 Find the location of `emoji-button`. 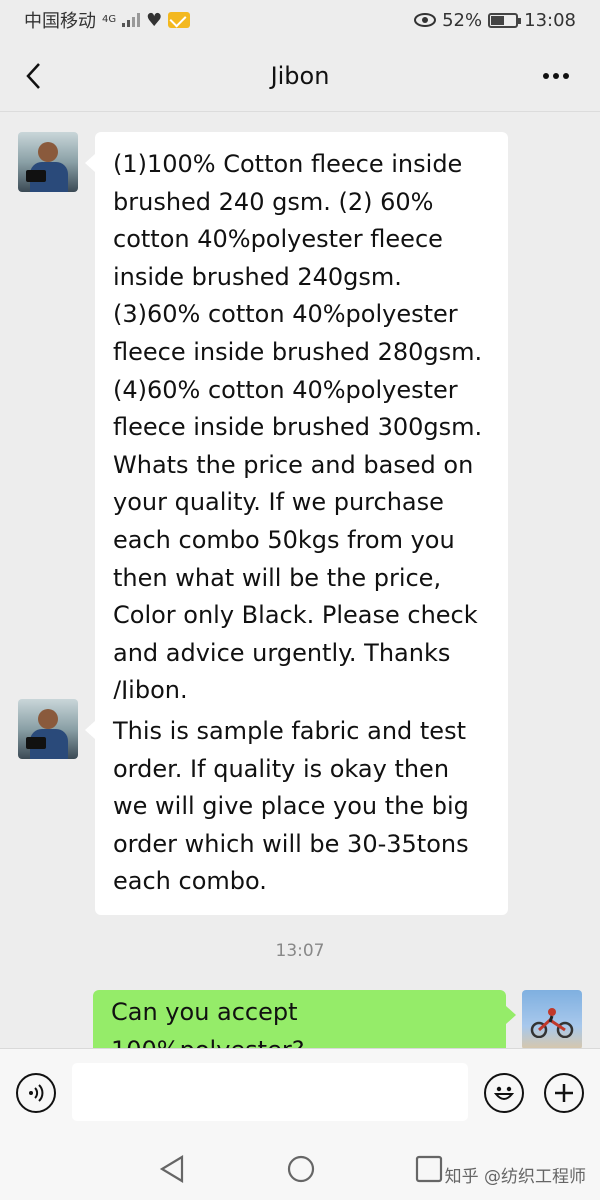

emoji-button is located at coordinates (504, 1093).